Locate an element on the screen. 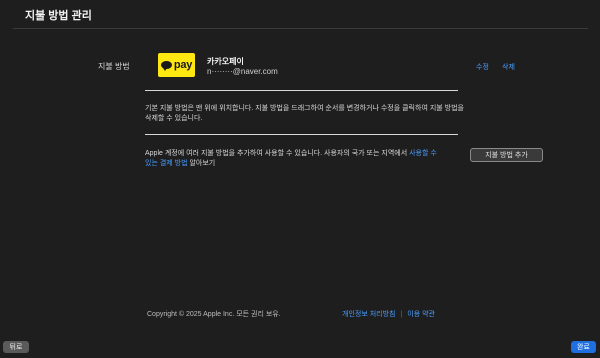 The width and height of the screenshot is (600, 358). page-title: 지불 방법 관리 is located at coordinates (58, 16).